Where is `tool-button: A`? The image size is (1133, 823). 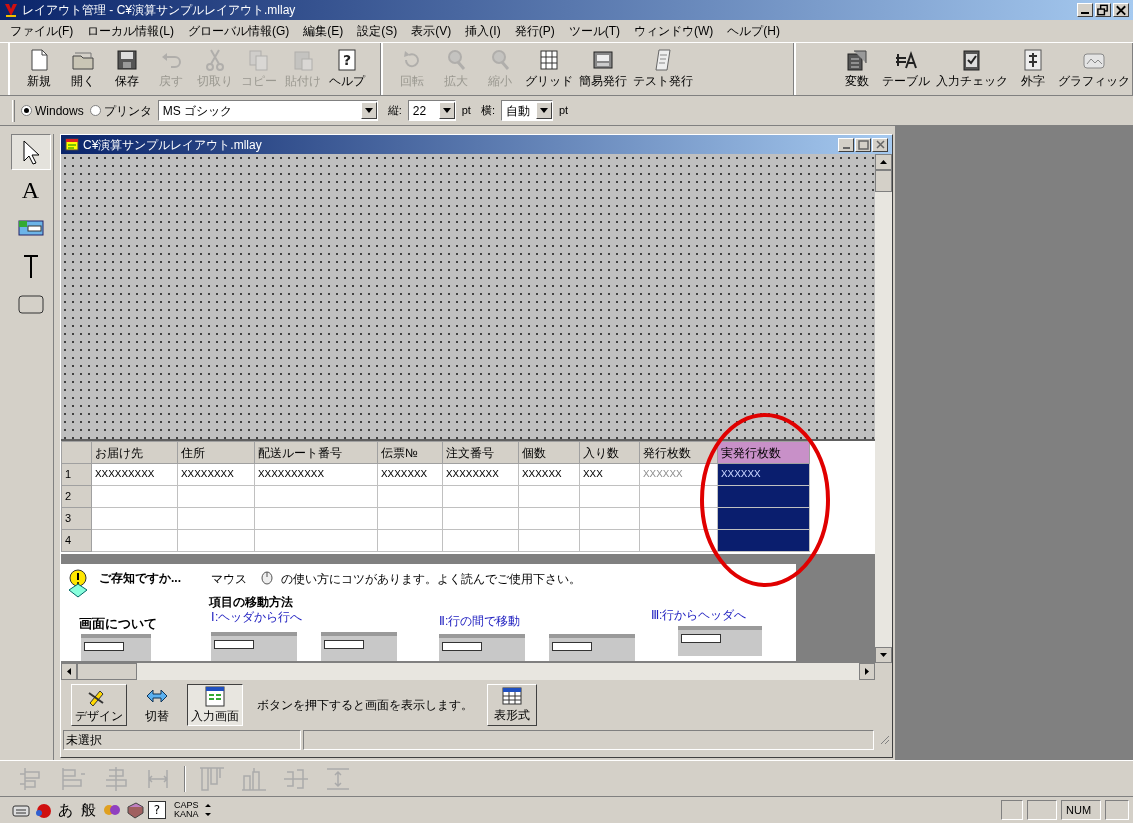 tool-button: A is located at coordinates (30, 190).